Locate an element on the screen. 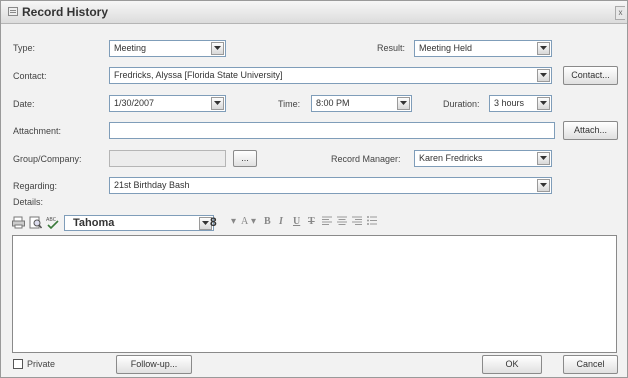  ok-button: OK is located at coordinates (512, 364).